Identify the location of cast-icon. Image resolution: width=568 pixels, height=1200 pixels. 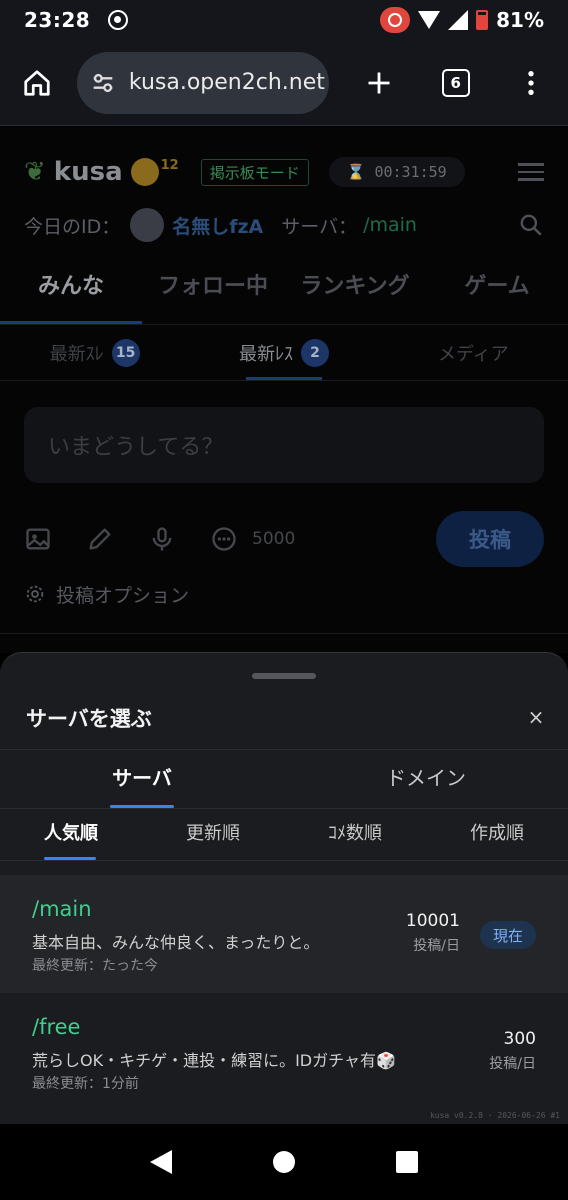
(395, 20).